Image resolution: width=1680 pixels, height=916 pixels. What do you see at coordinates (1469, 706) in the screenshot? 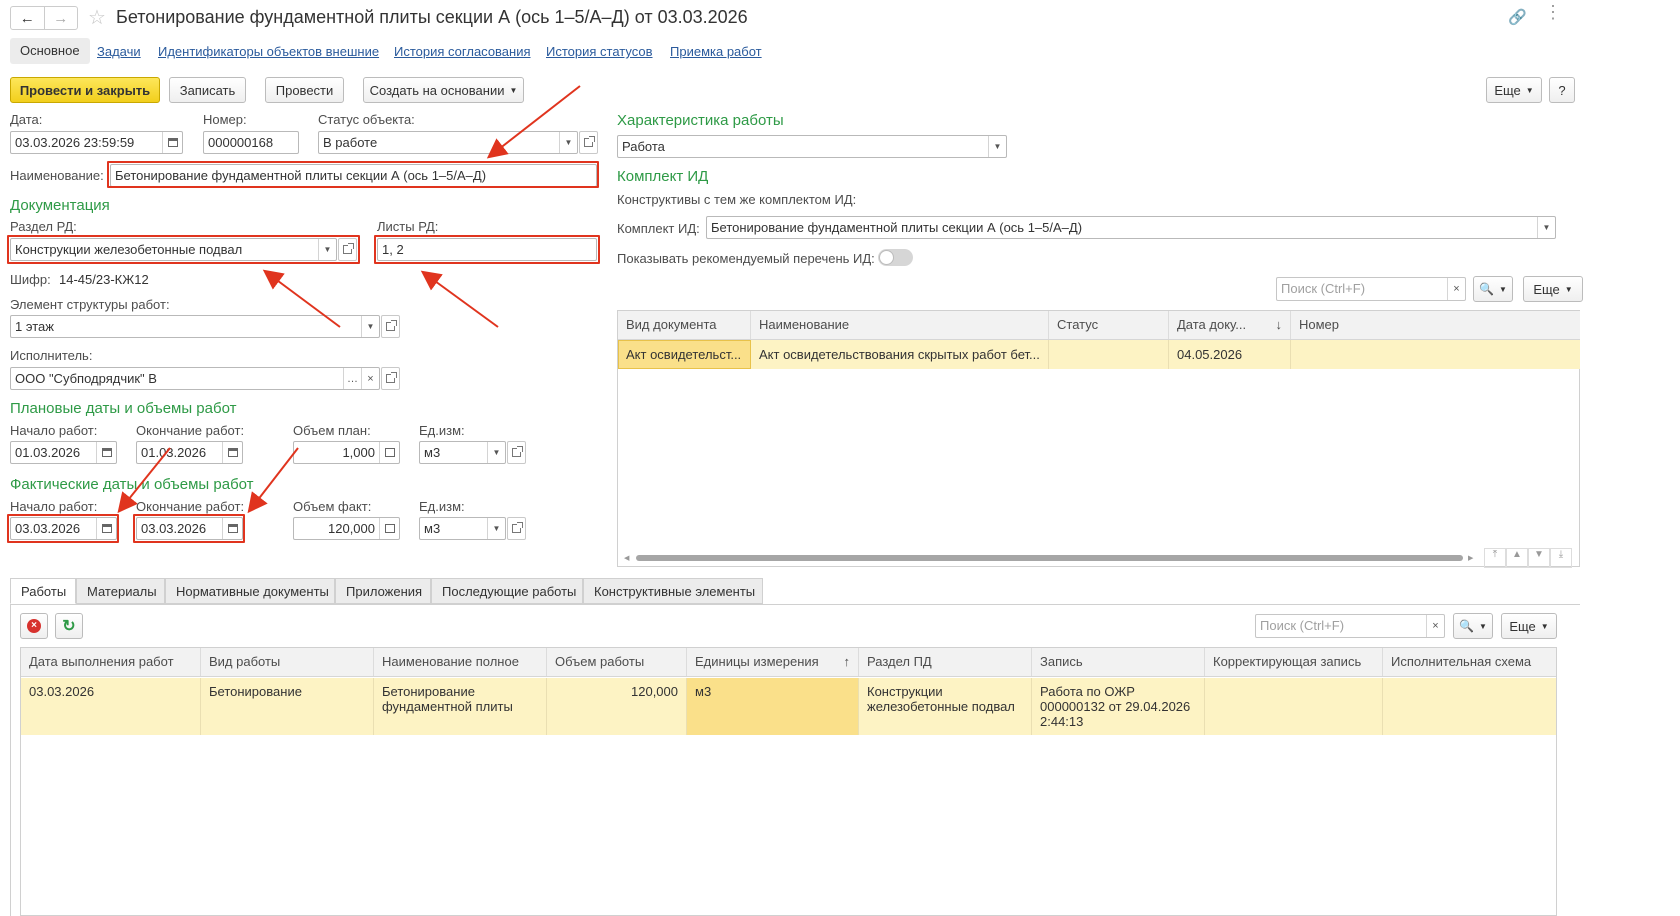
I see `cell-exec-scheme` at bounding box center [1469, 706].